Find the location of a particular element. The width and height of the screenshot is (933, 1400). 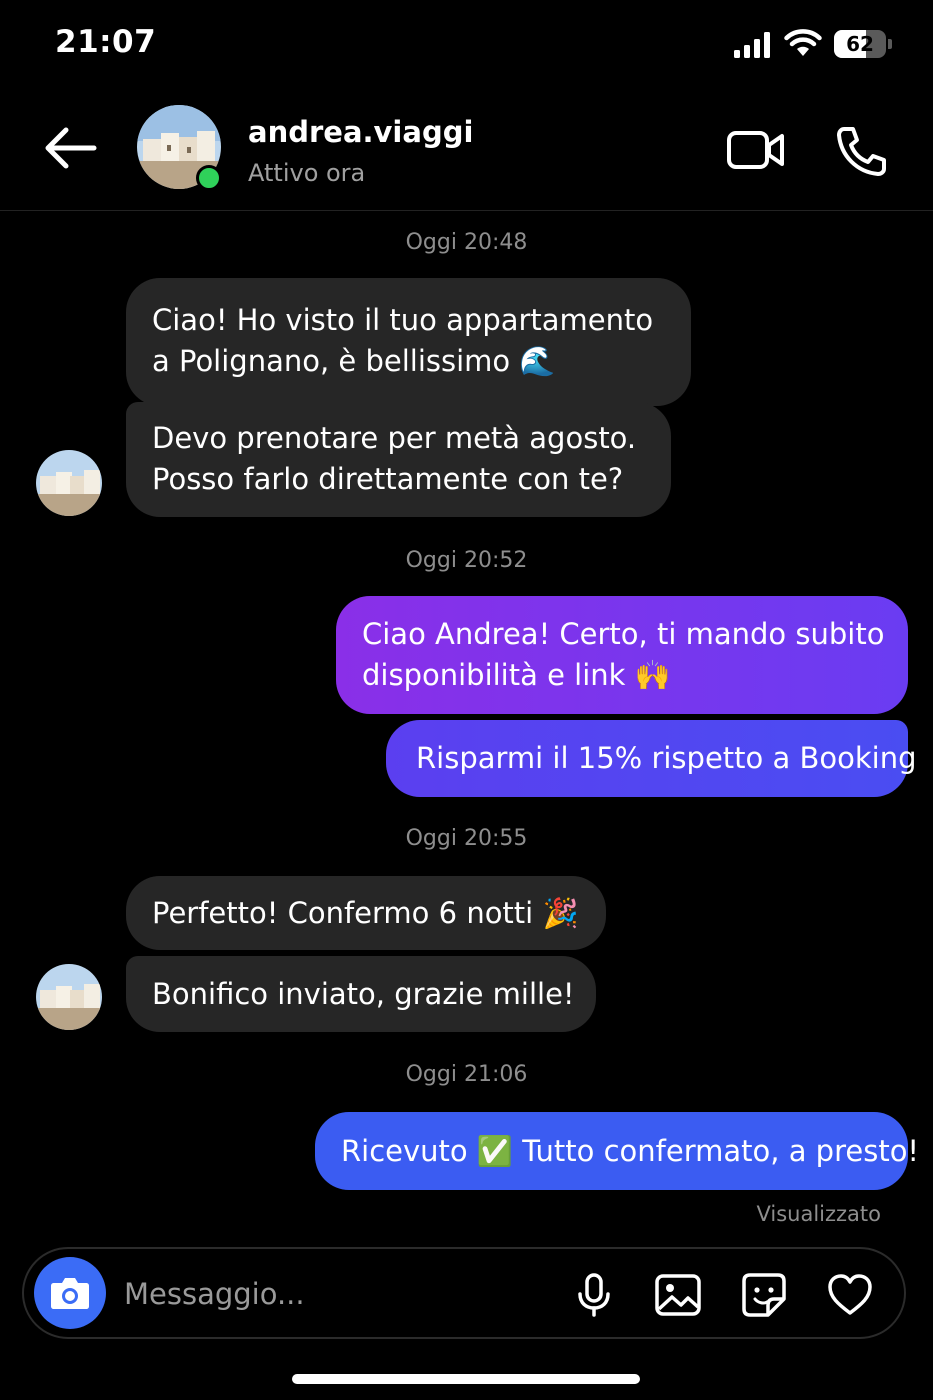

incoming-message: Perfetto! Confermo 6 notti 🎉 is located at coordinates (366, 913).